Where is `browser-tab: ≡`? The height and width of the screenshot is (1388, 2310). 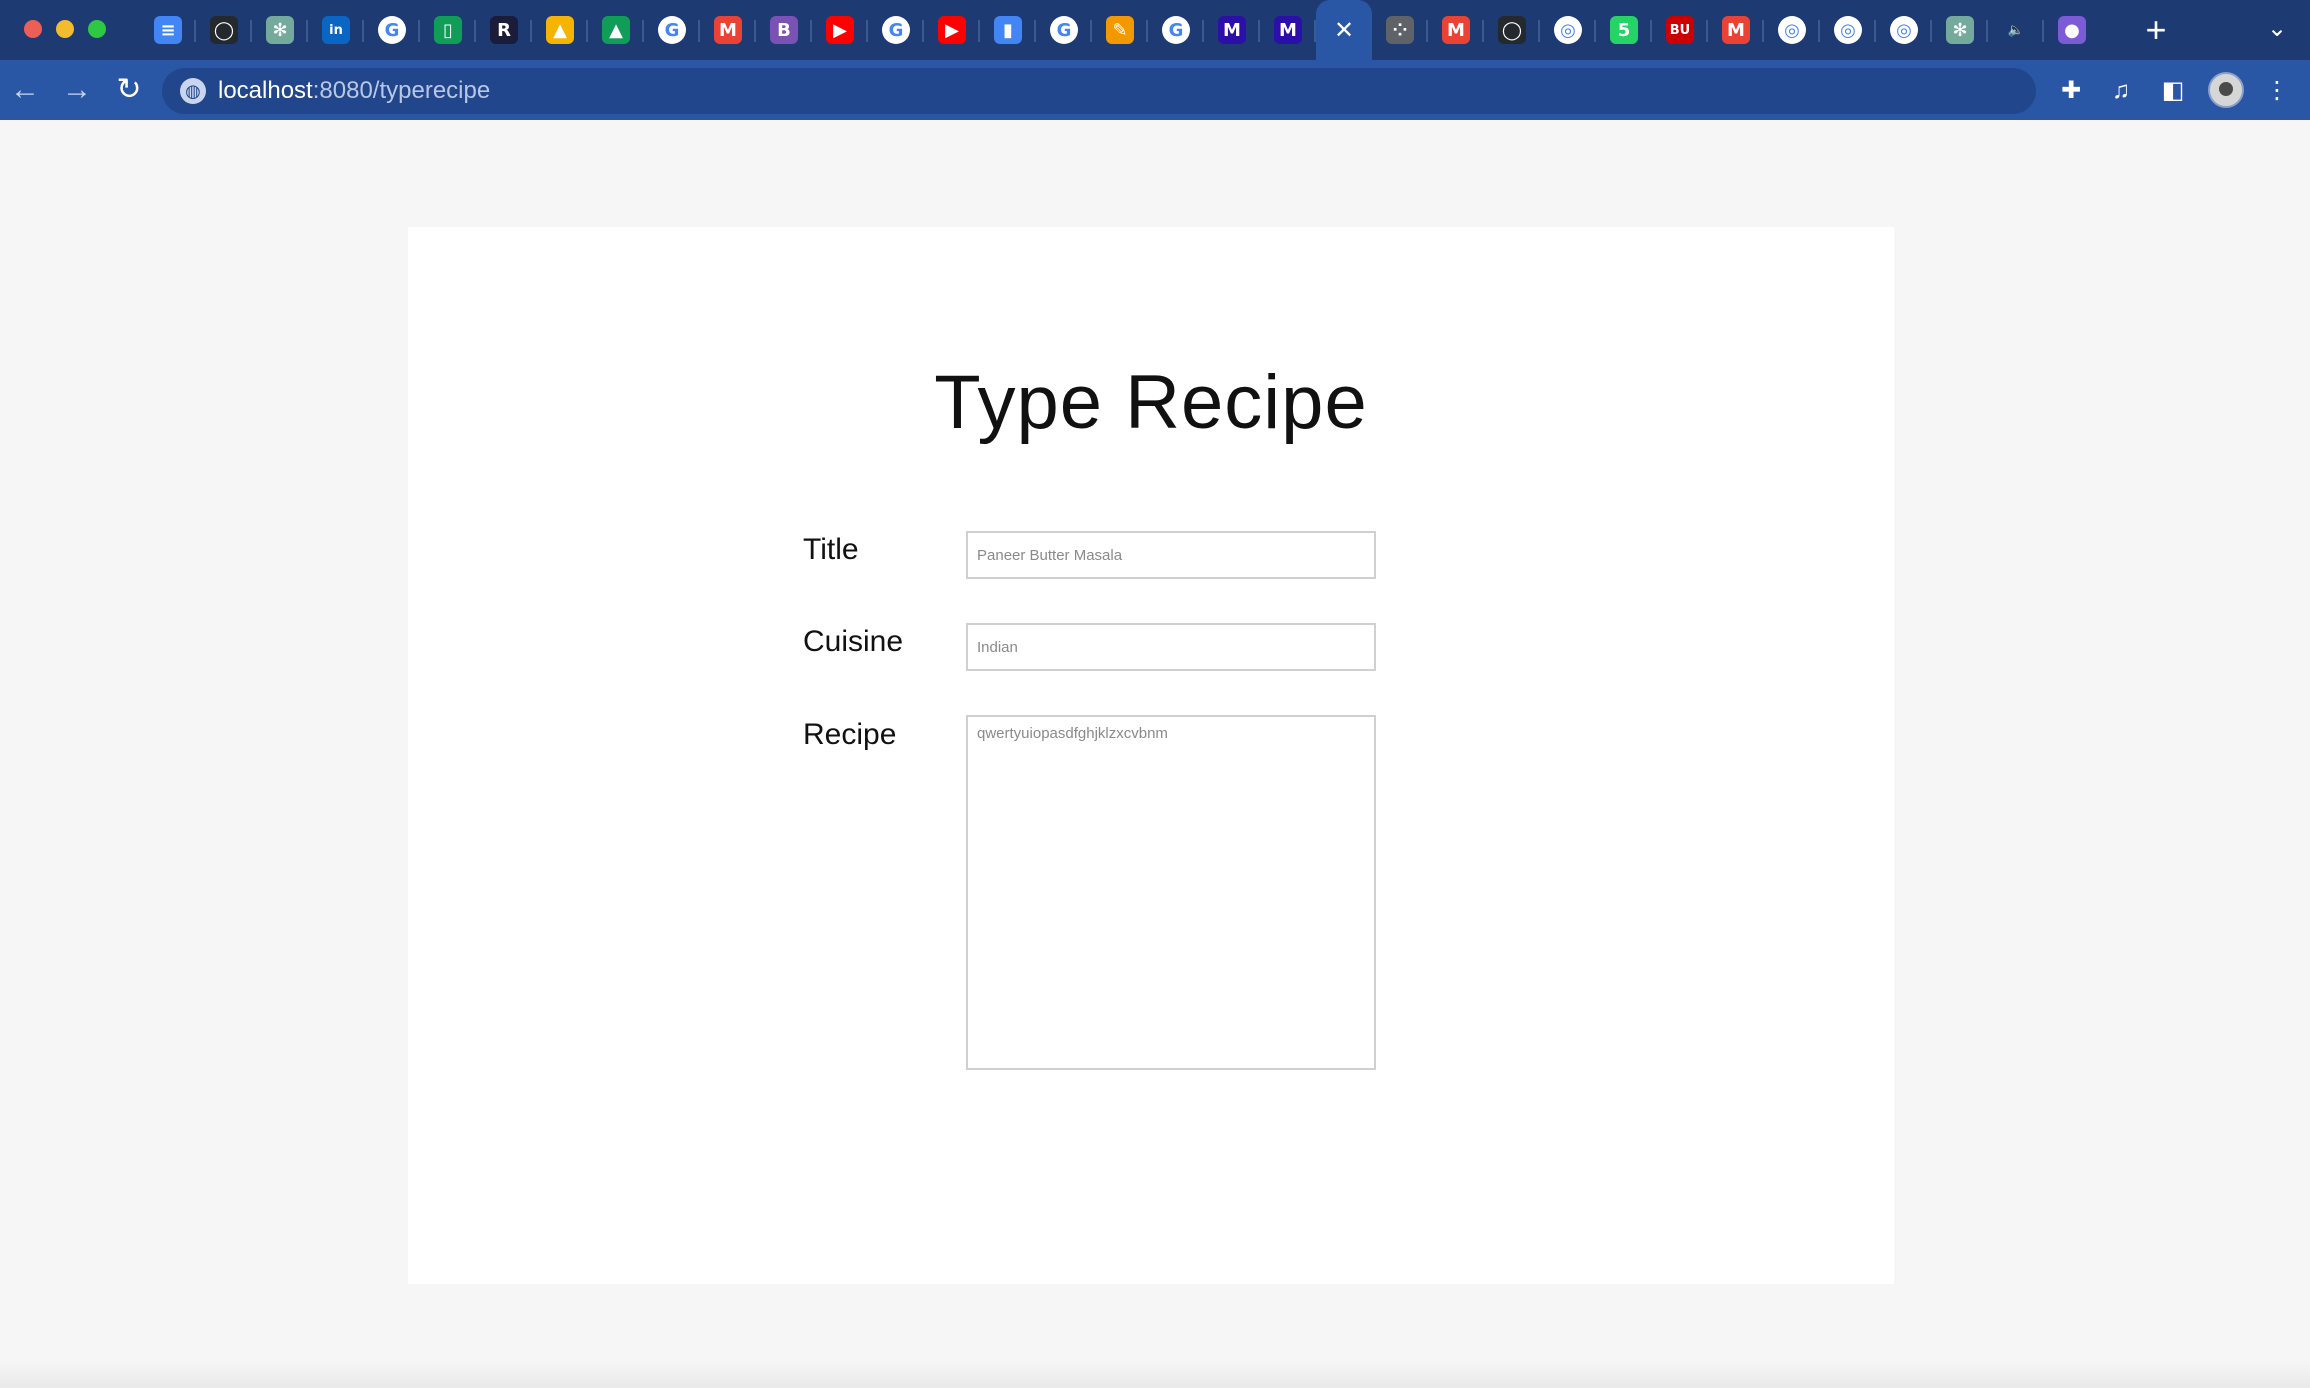
browser-tab: ≡ is located at coordinates (168, 30).